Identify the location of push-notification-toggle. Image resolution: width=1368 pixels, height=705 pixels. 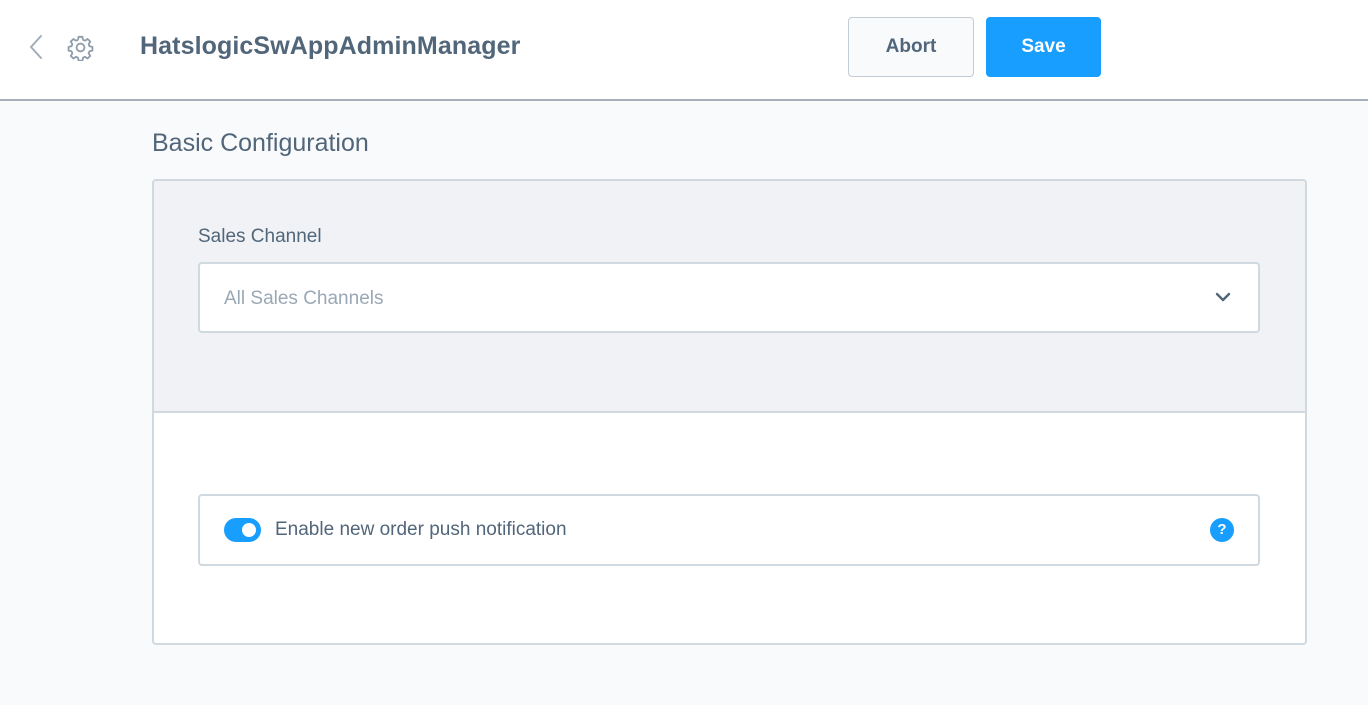
(242, 530).